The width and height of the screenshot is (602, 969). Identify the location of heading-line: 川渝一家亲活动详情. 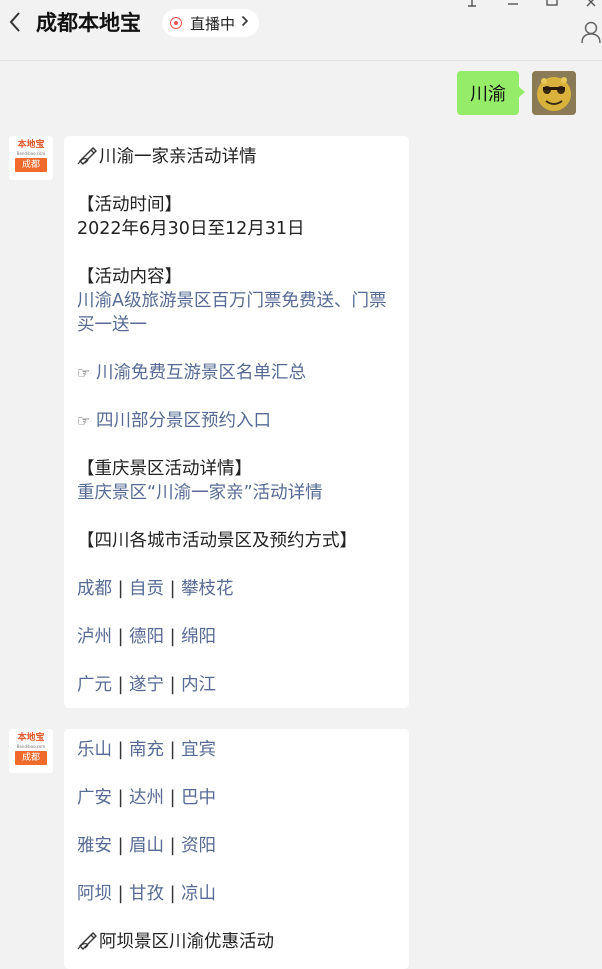
(167, 157).